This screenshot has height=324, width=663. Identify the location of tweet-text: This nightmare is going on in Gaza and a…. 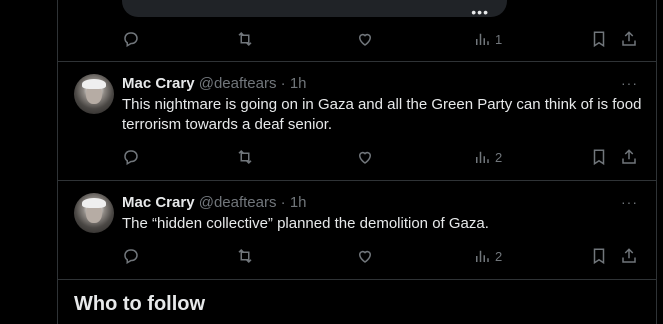
(382, 114).